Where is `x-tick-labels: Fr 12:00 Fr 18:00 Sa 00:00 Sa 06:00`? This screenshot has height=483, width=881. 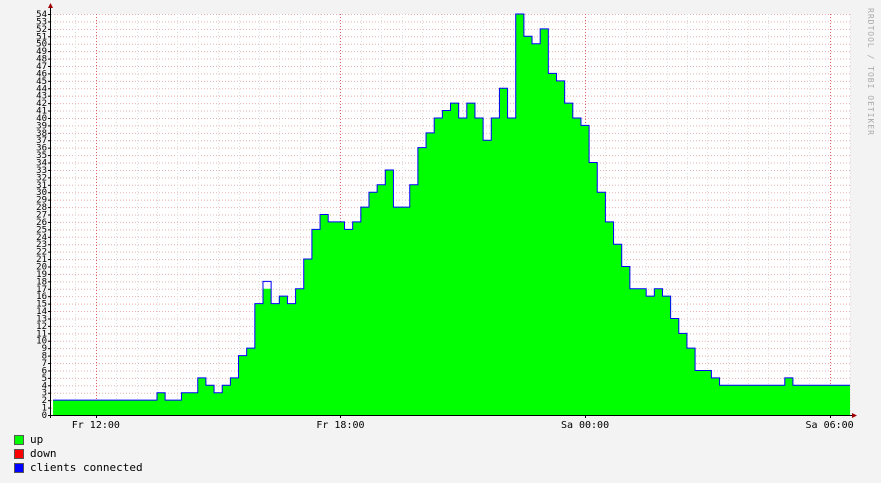
x-tick-labels: Fr 12:00 Fr 18:00 Sa 00:00 Sa 06:00 is located at coordinates (463, 425).